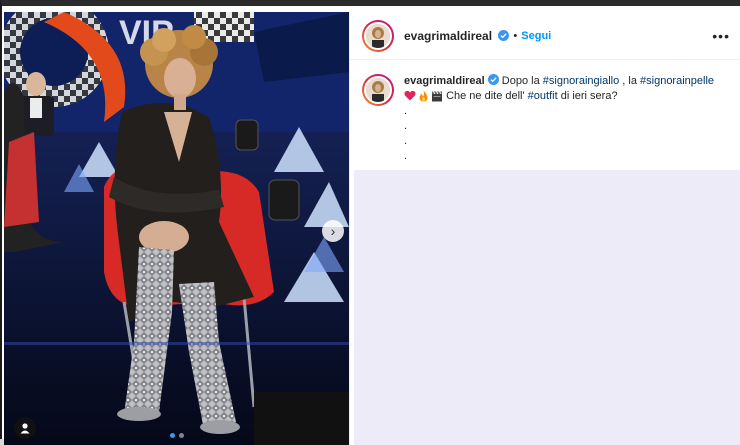 The height and width of the screenshot is (445, 740). I want to click on tagged-users-button, so click(25, 428).